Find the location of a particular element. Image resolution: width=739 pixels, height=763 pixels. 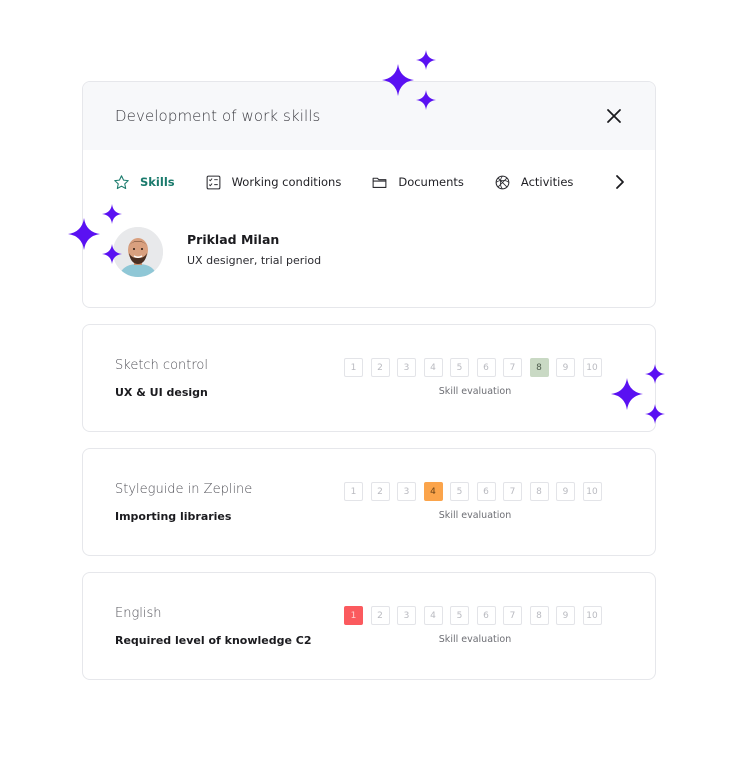

folder-icon is located at coordinates (379, 182).